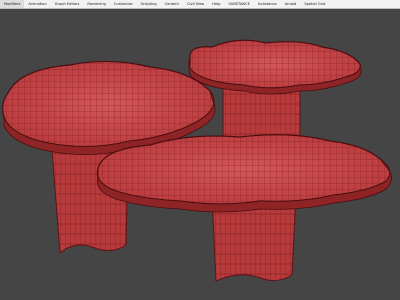 The height and width of the screenshot is (300, 400). Describe the element at coordinates (96, 4) in the screenshot. I see `menu-item-rendering: Rendering` at that location.